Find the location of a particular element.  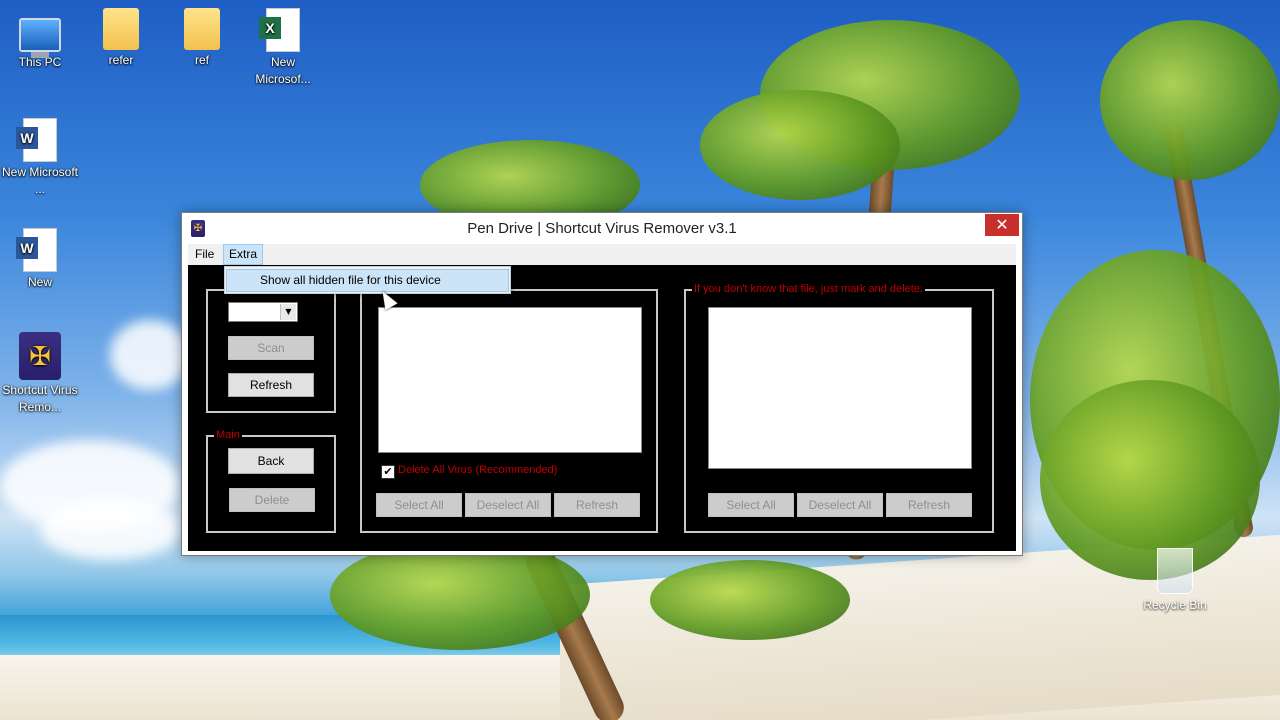

menu-bar: File Extra is located at coordinates (602, 254).